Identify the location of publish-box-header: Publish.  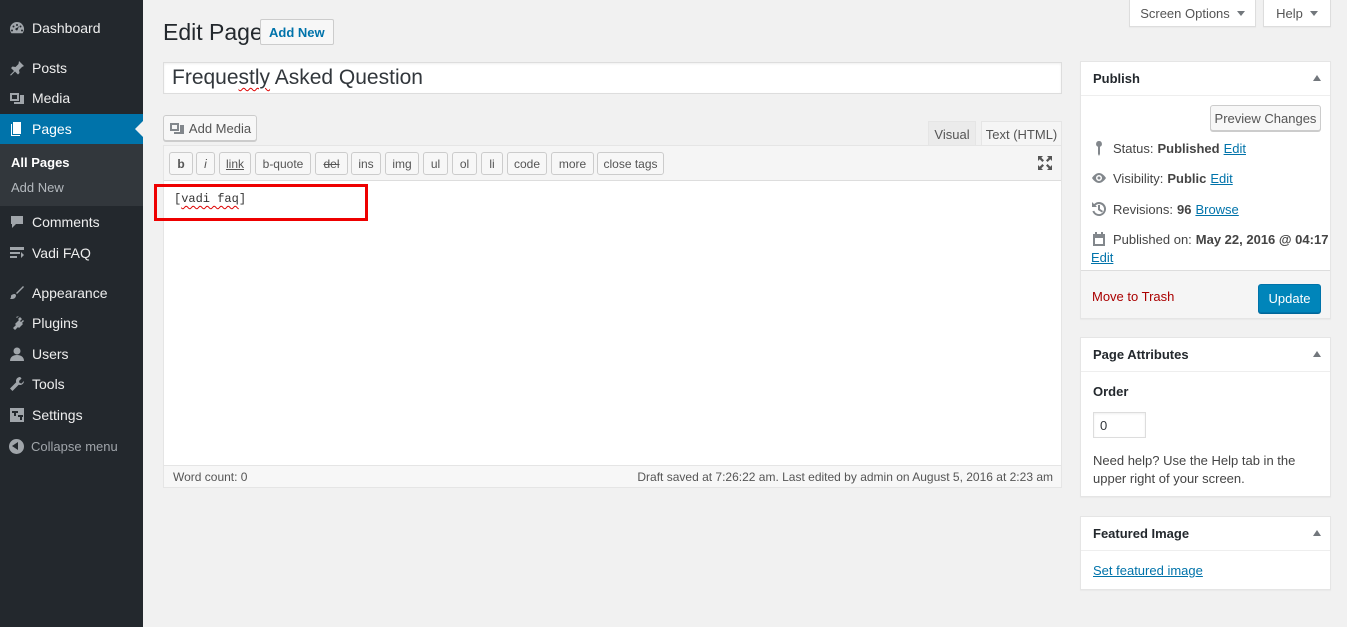
(1205, 79).